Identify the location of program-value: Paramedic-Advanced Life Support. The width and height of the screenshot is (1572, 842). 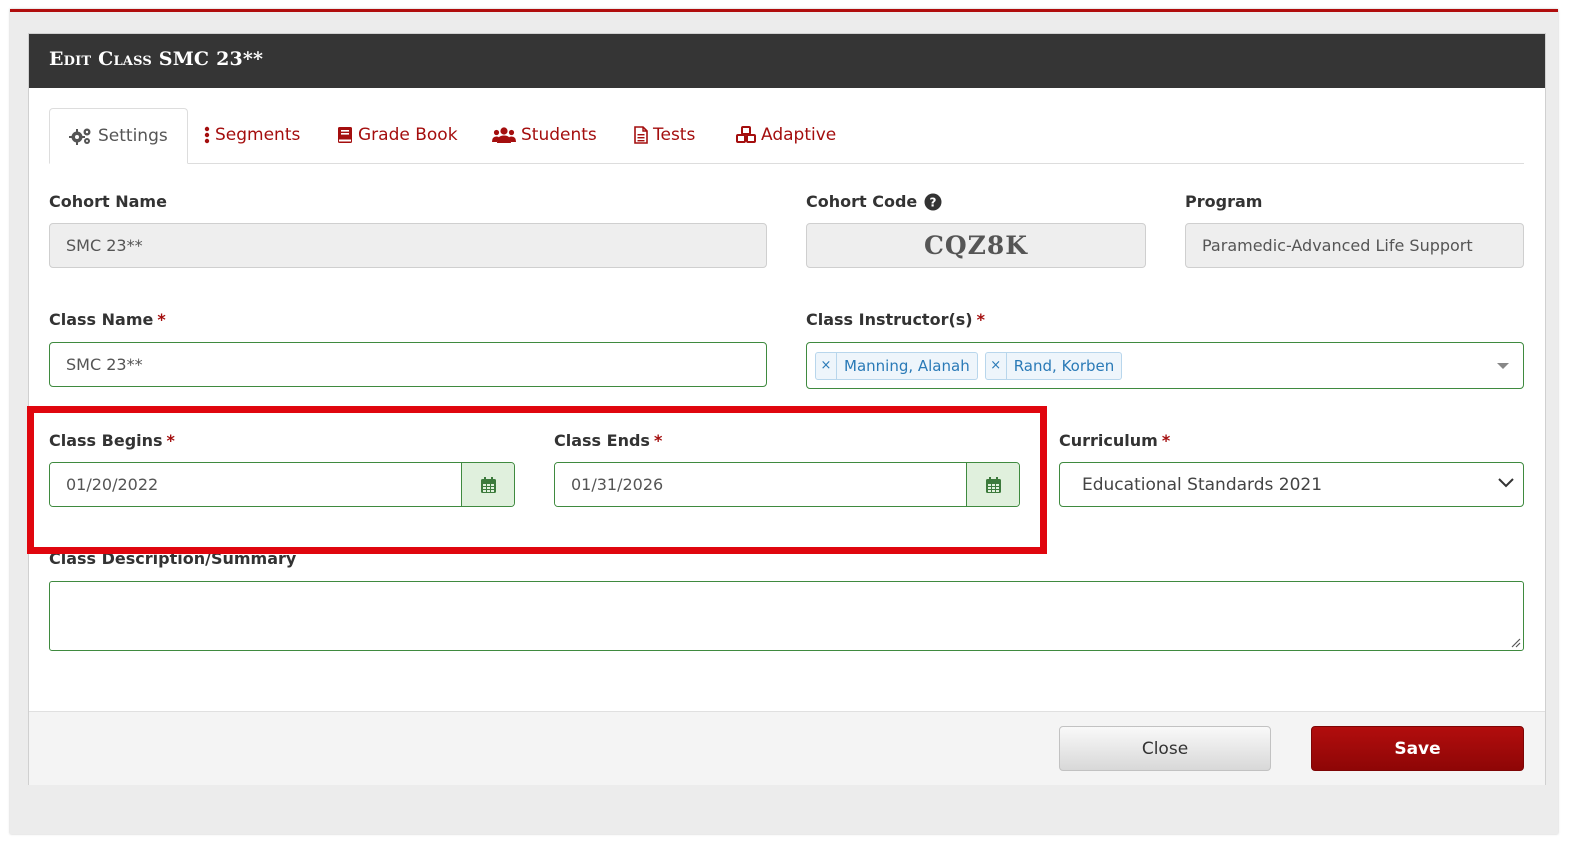
(1337, 245).